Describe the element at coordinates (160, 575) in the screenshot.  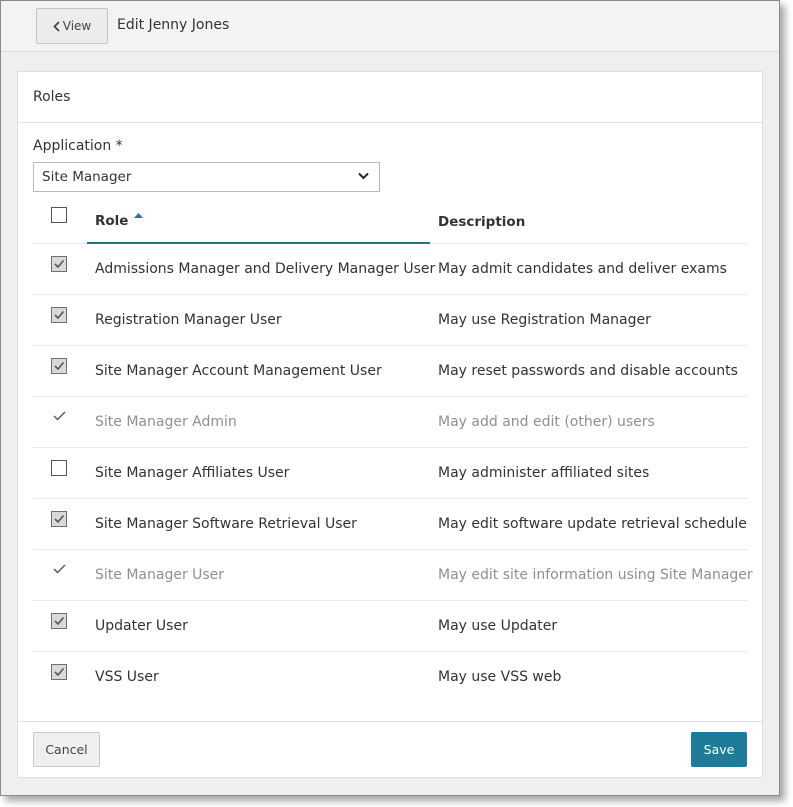
I see `role-name: Site Manager User` at that location.